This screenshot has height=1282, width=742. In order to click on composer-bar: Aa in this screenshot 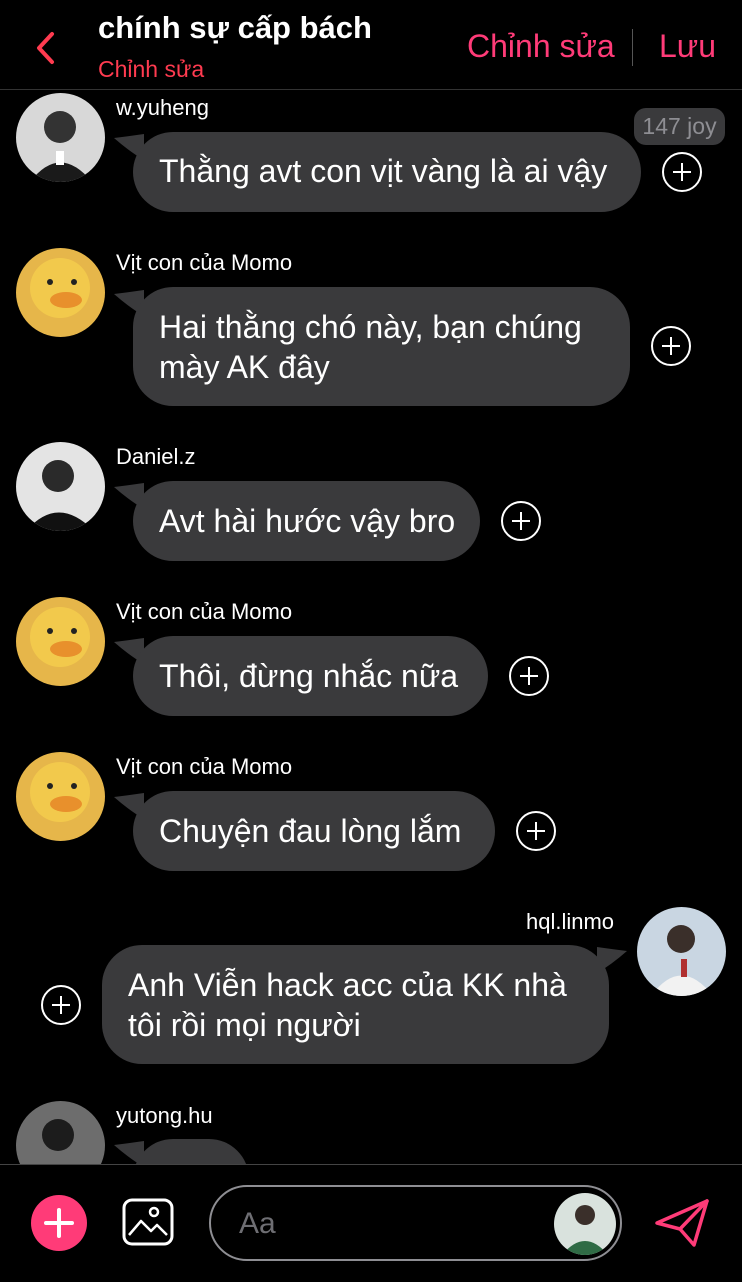, I will do `click(371, 1223)`.